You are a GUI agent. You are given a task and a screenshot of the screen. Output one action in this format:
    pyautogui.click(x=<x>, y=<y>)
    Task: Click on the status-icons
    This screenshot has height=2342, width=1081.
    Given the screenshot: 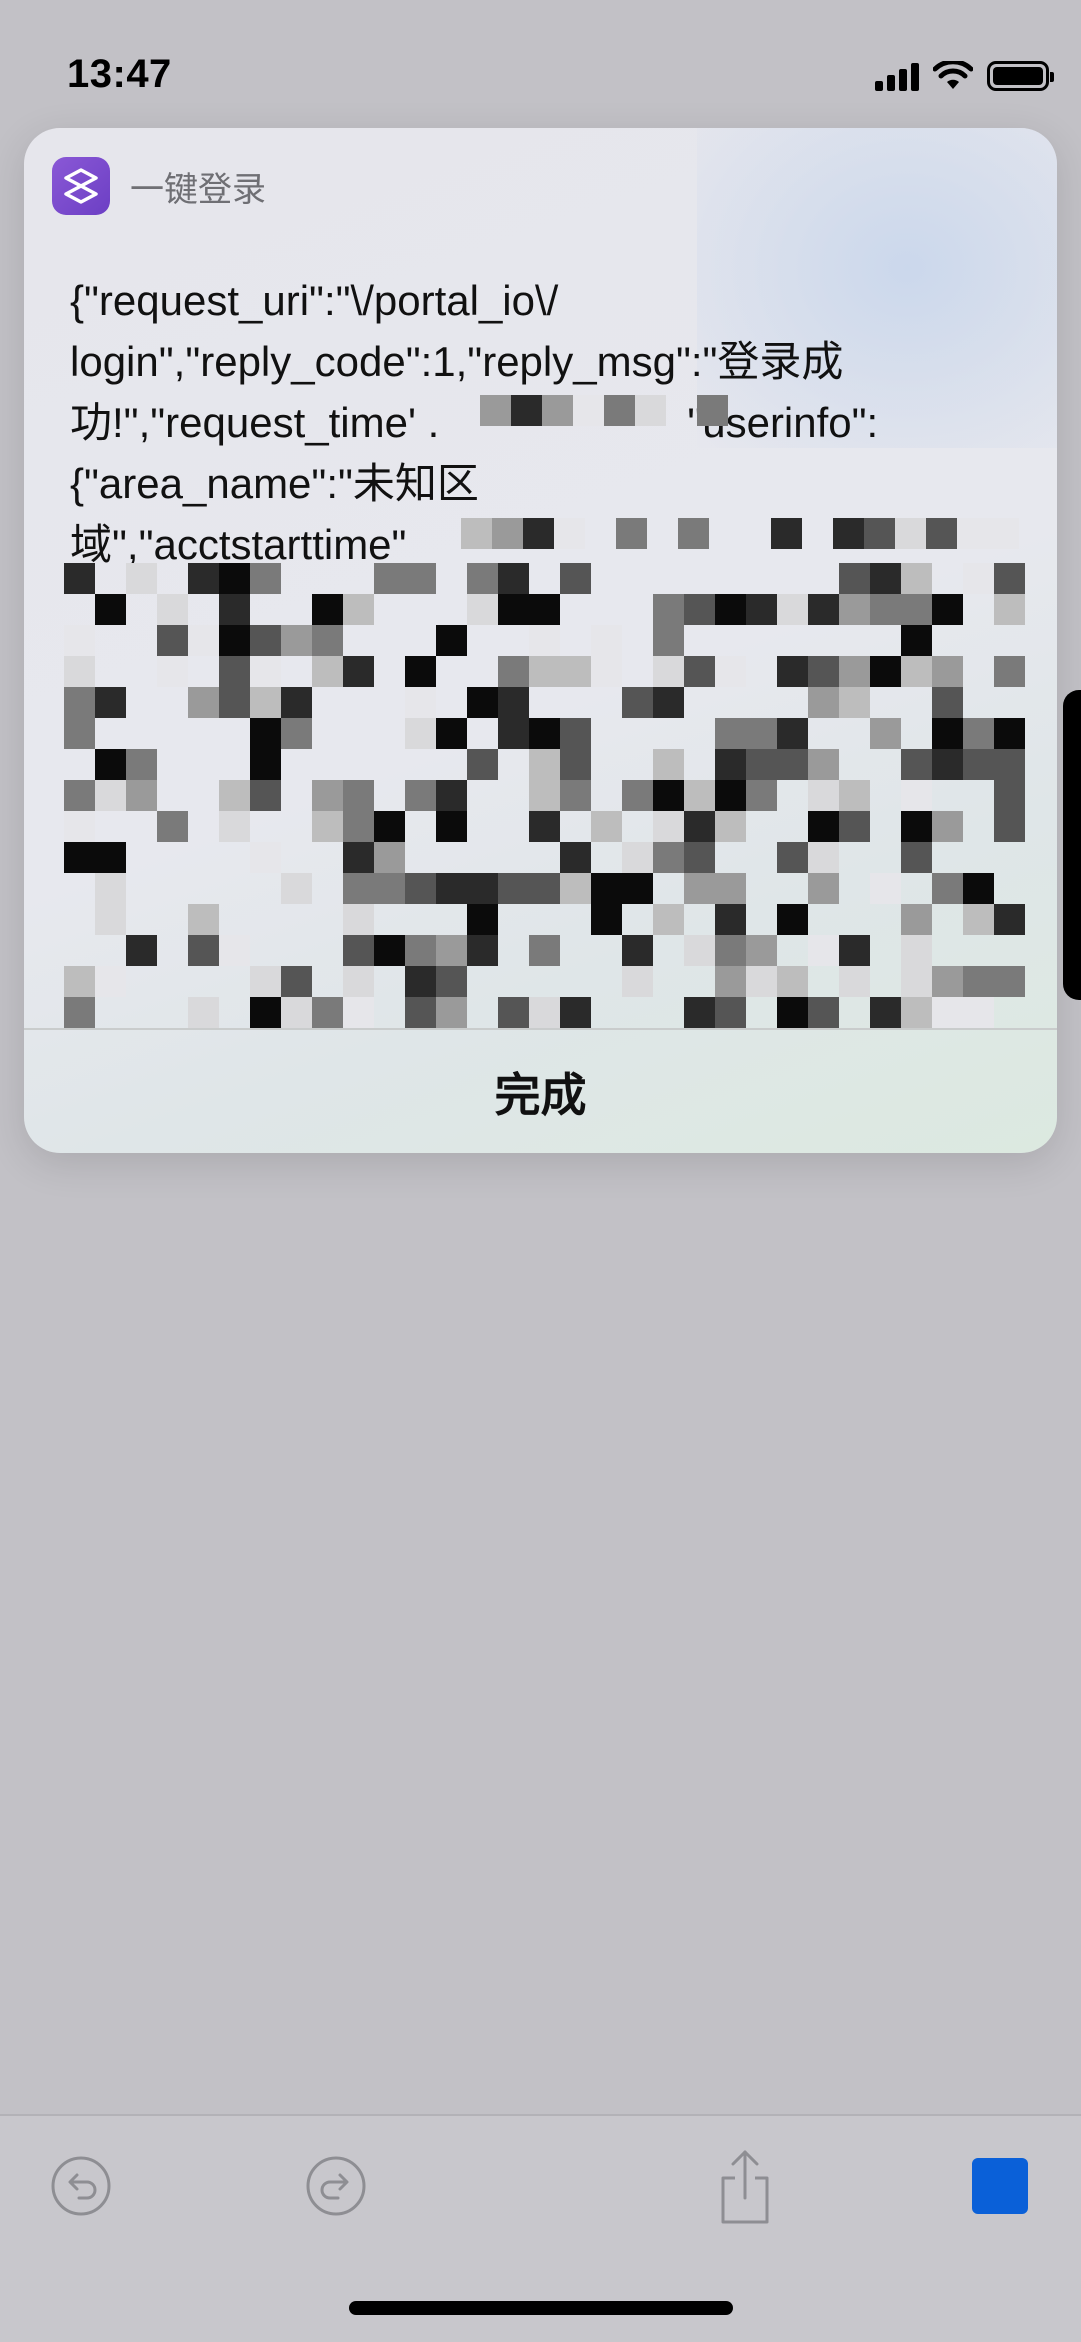 What is the action you would take?
    pyautogui.click(x=964, y=76)
    